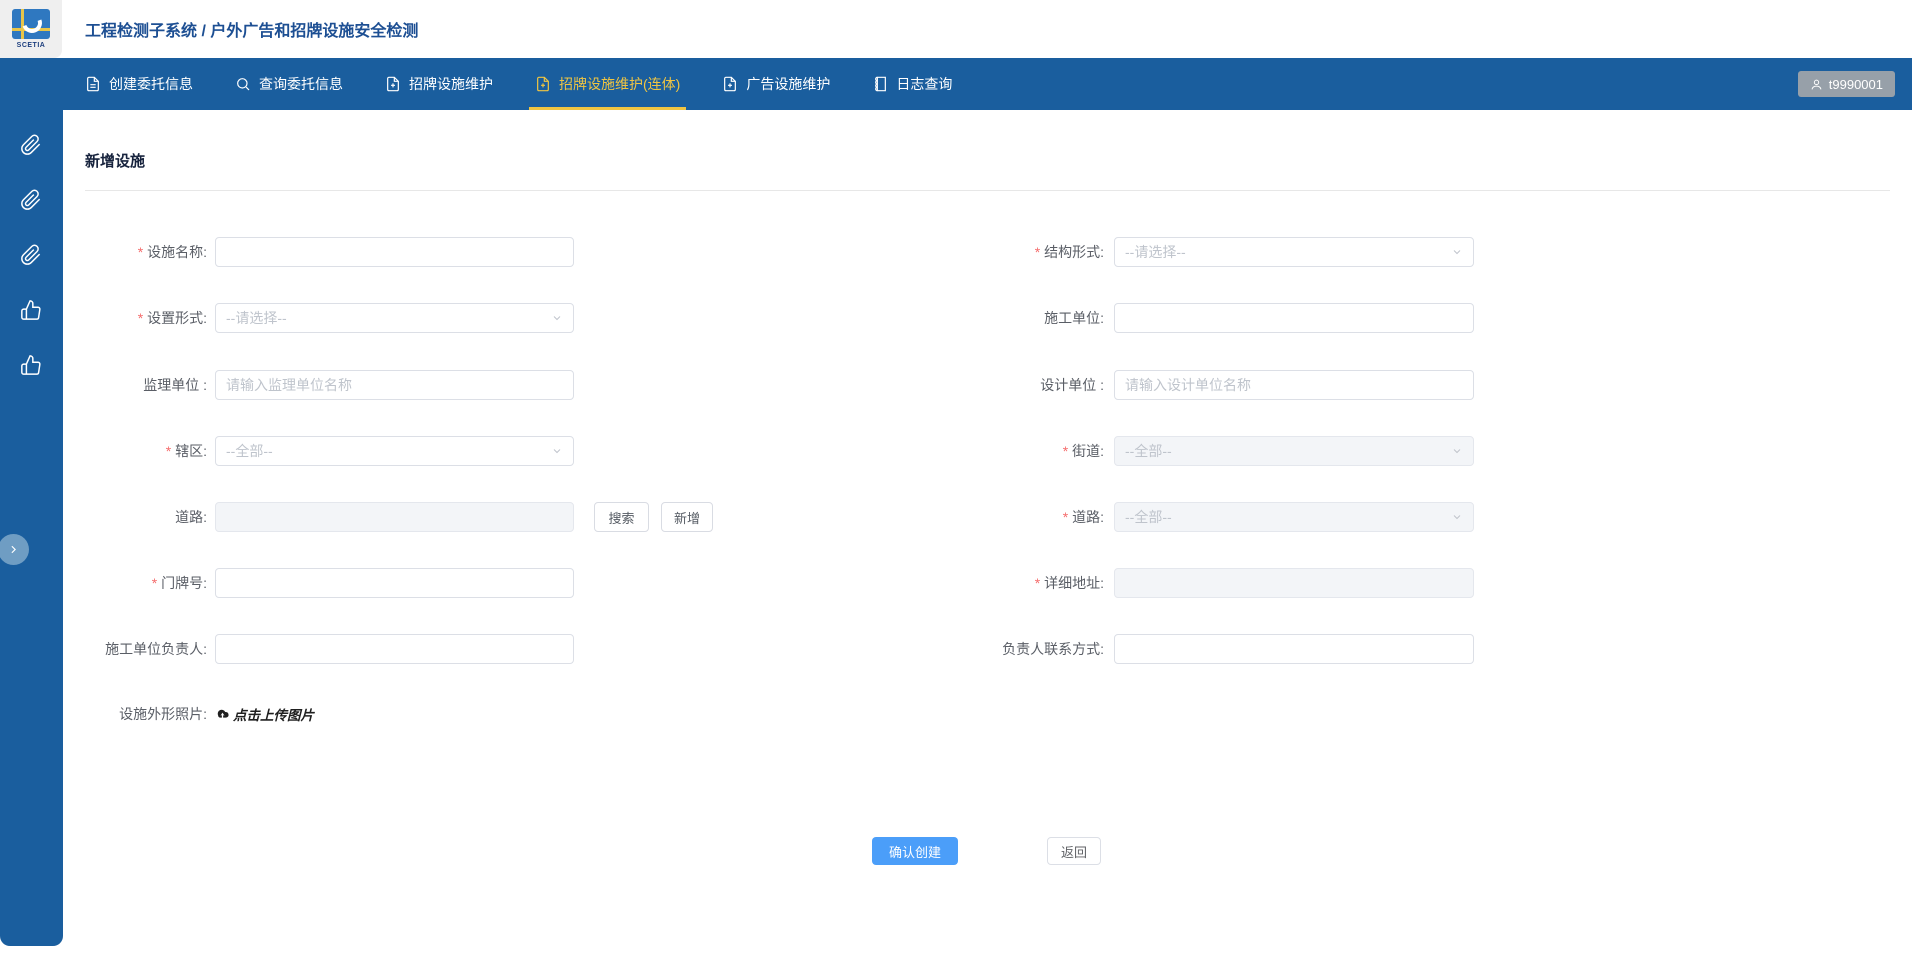 The image size is (1912, 954). I want to click on manager-contact-label: 负责人联系方式:, so click(1053, 649).